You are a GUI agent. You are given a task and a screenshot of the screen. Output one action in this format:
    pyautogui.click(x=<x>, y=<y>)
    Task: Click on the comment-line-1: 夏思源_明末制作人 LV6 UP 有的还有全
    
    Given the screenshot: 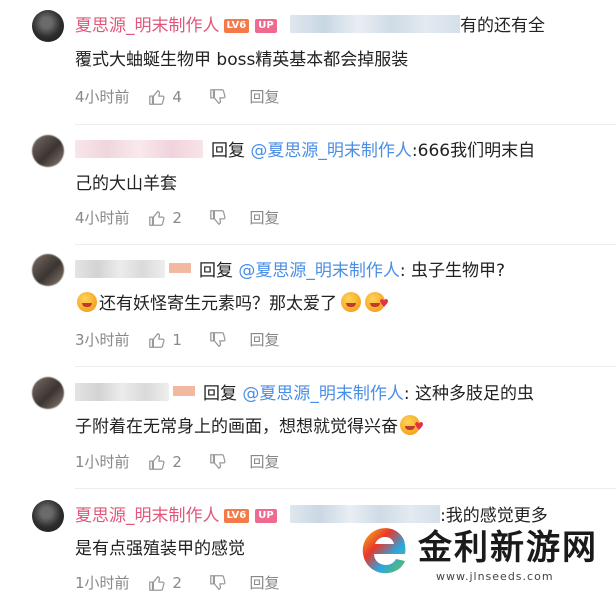 What is the action you would take?
    pyautogui.click(x=335, y=26)
    